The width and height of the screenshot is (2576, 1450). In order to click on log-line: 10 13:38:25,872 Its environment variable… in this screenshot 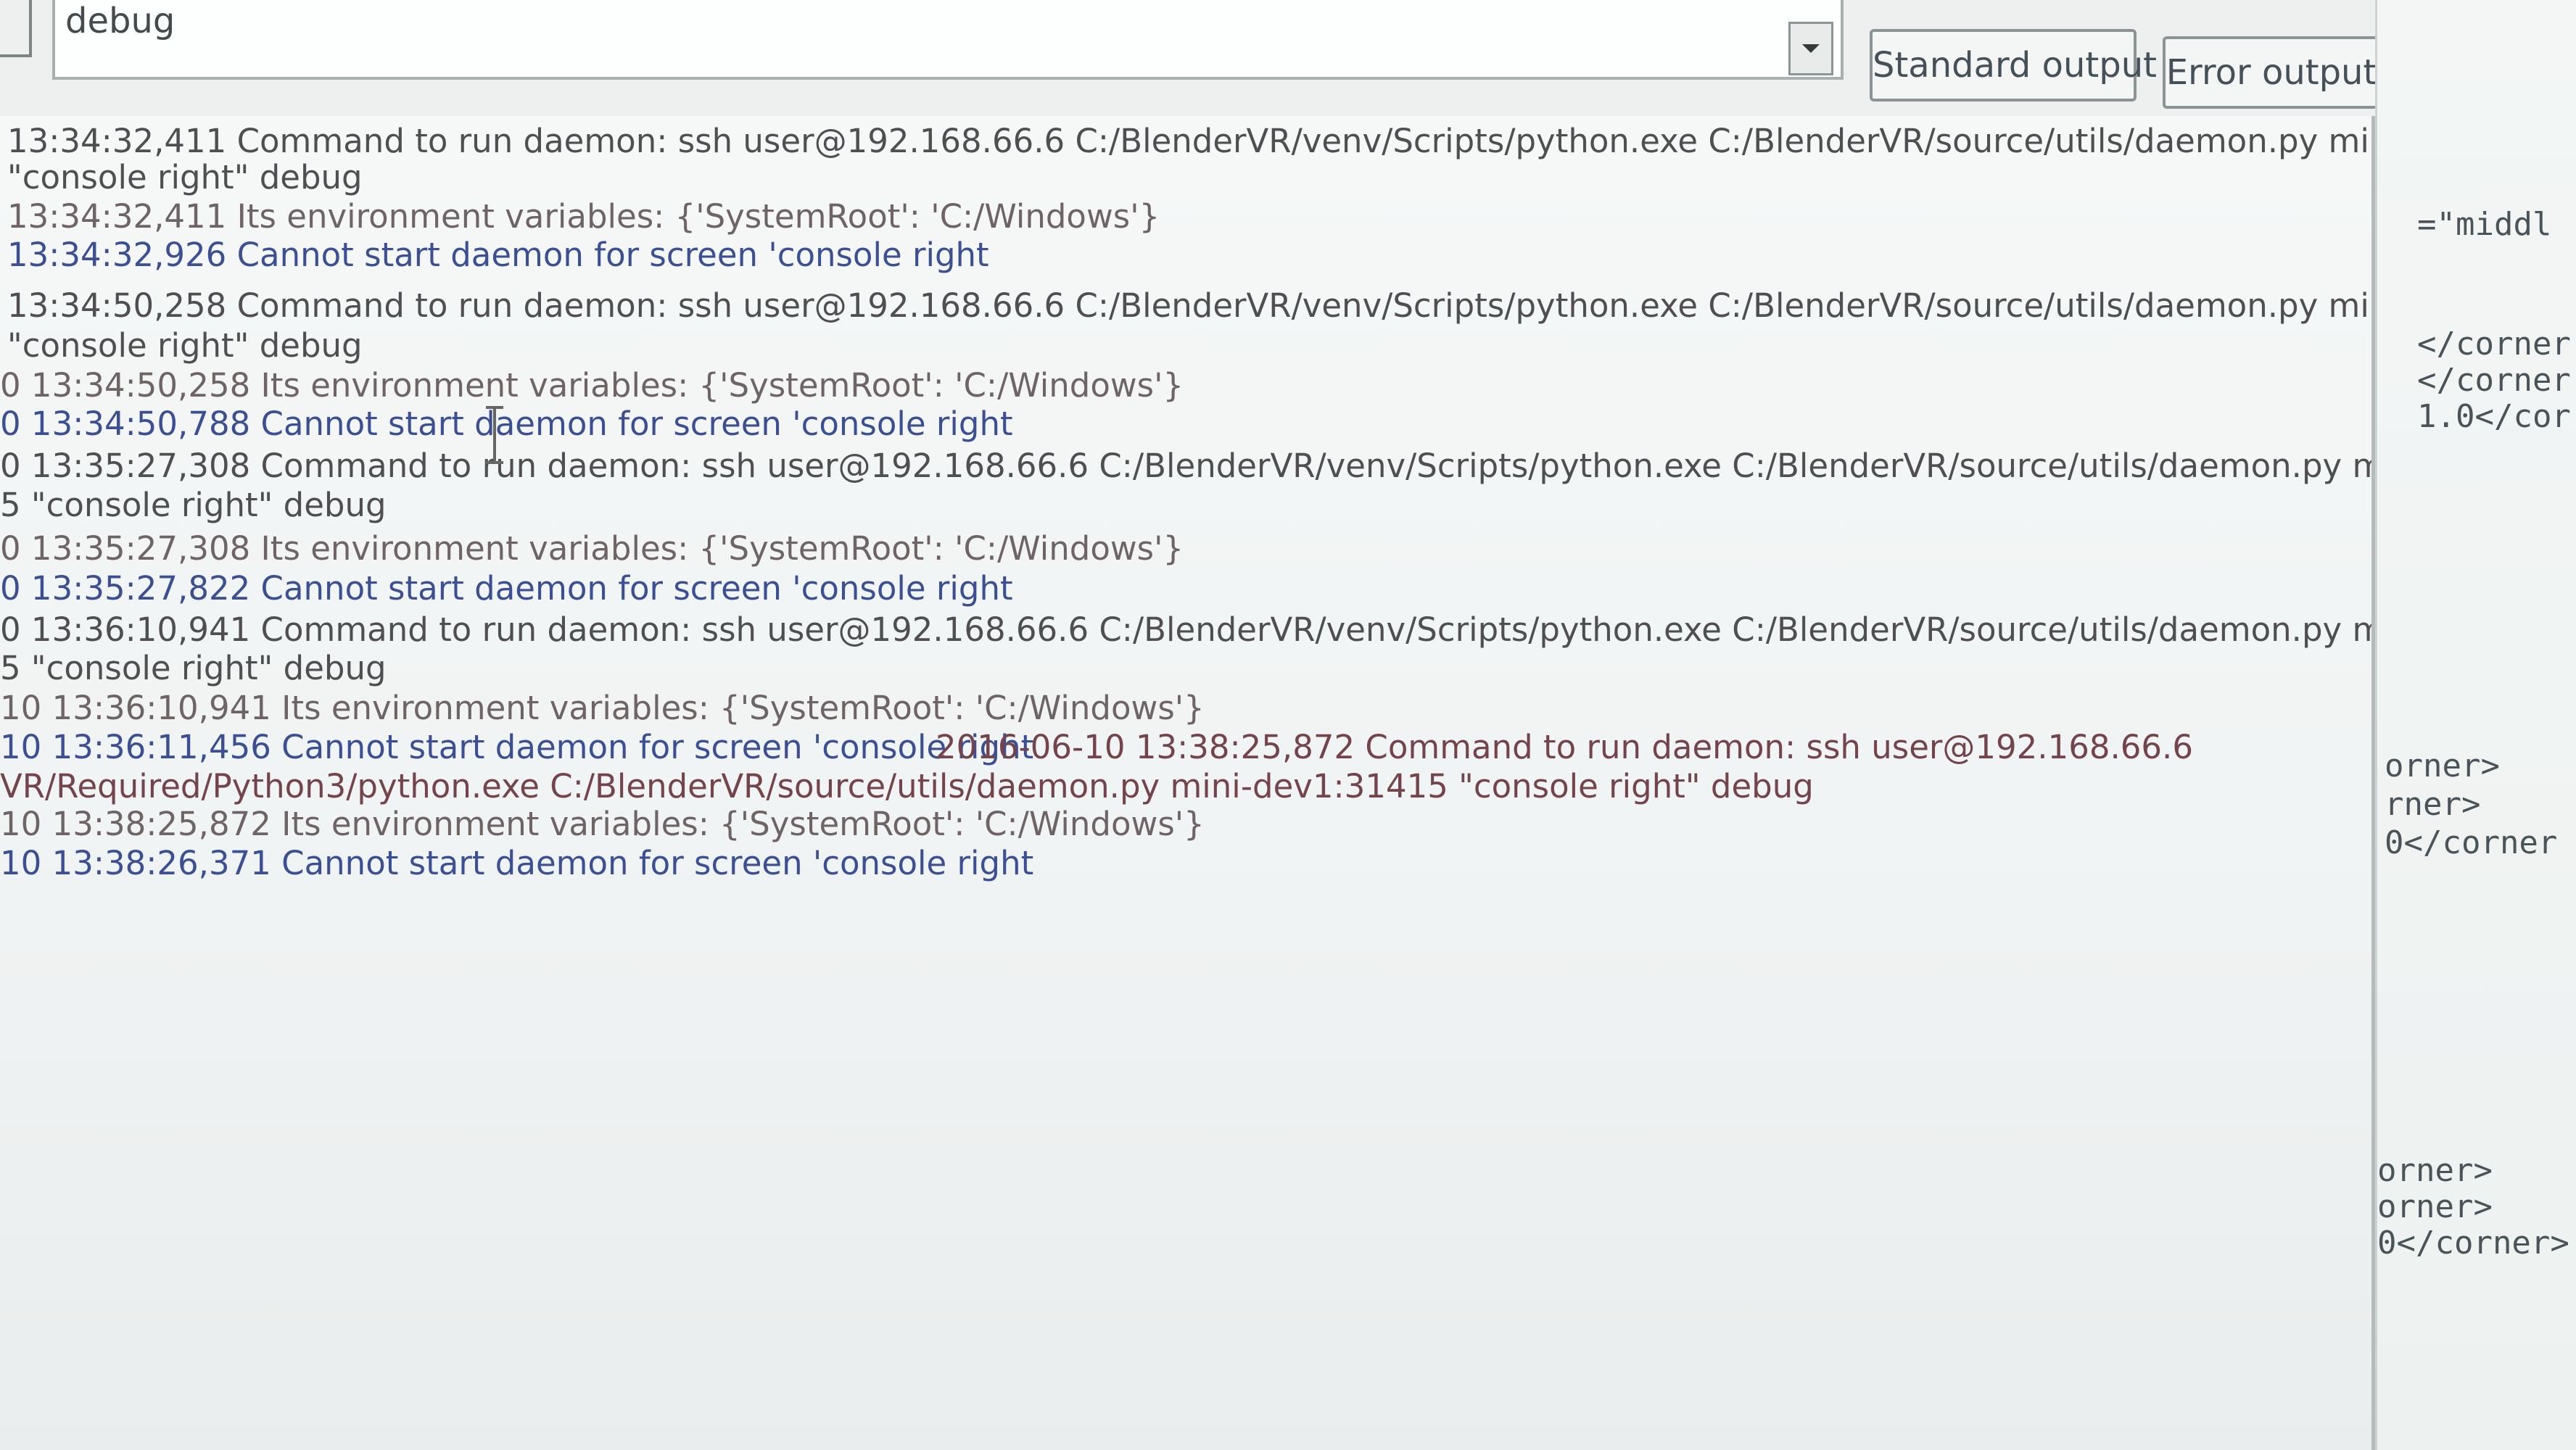, I will do `click(602, 824)`.